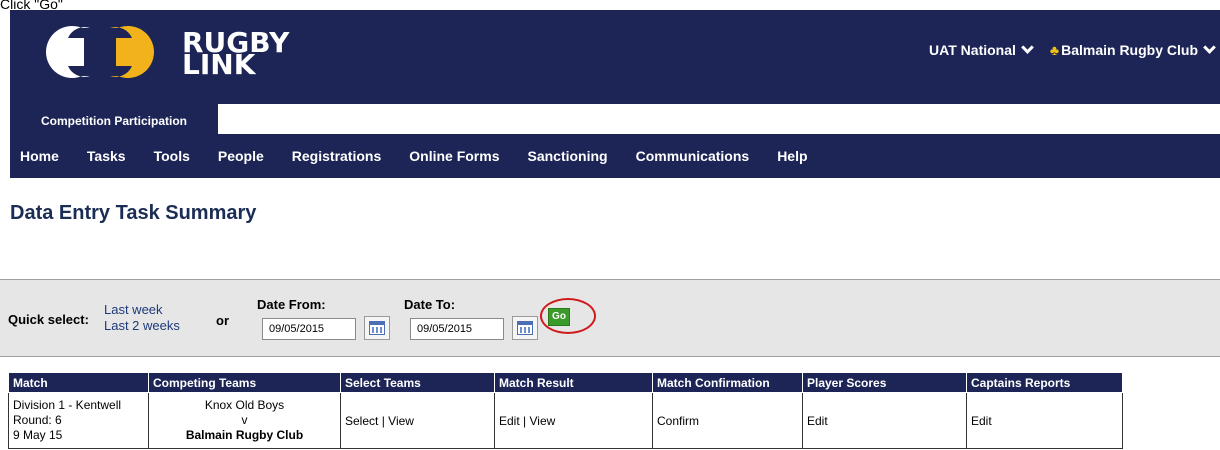 The width and height of the screenshot is (1220, 450). What do you see at coordinates (559, 317) in the screenshot?
I see `go-button: Go` at bounding box center [559, 317].